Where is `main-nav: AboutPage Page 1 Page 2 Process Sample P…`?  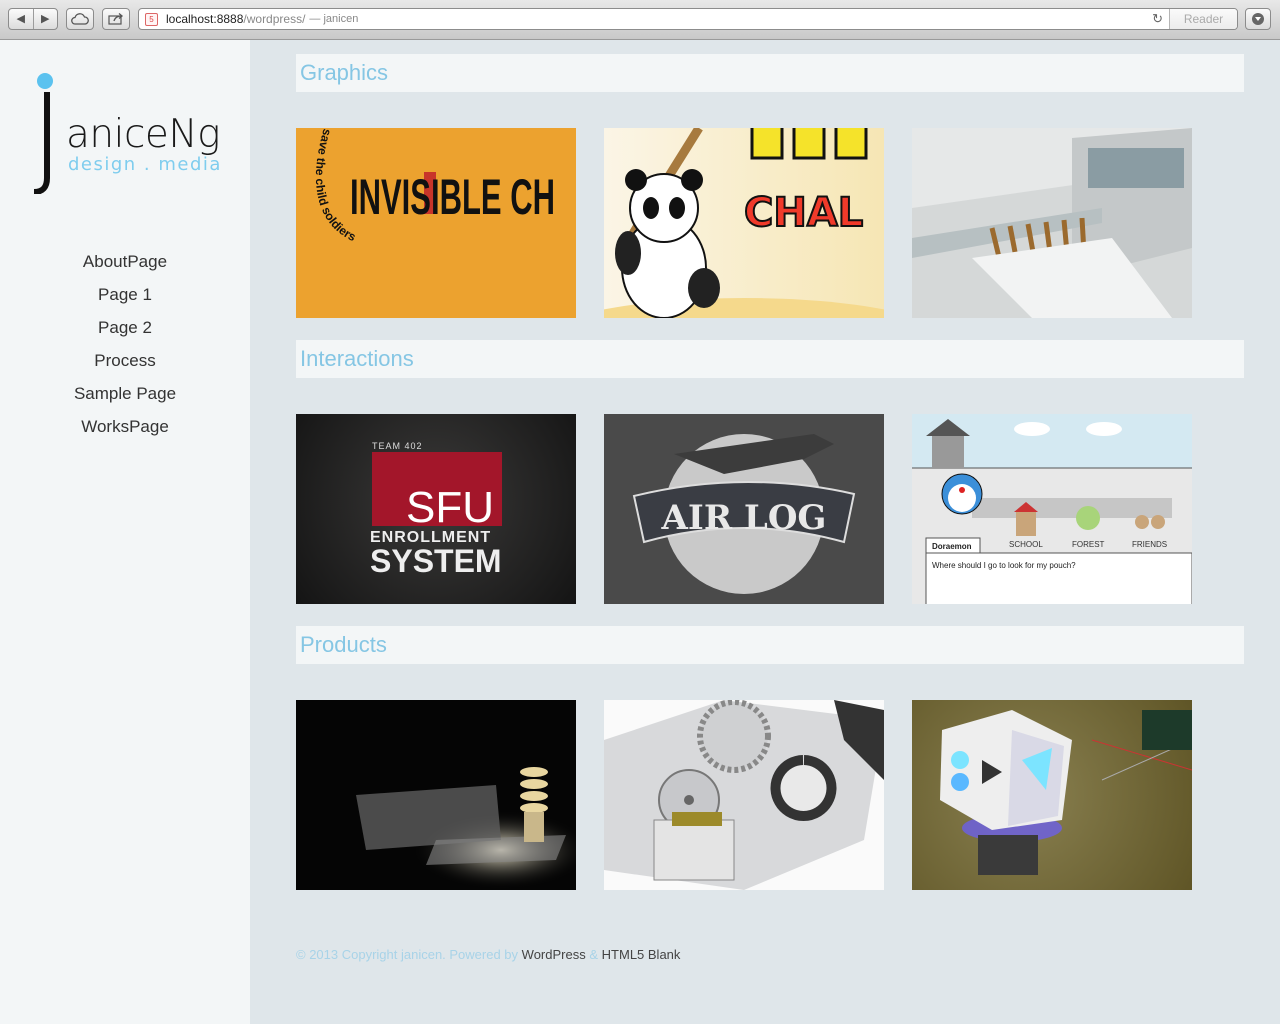 main-nav: AboutPage Page 1 Page 2 Process Sample P… is located at coordinates (125, 349).